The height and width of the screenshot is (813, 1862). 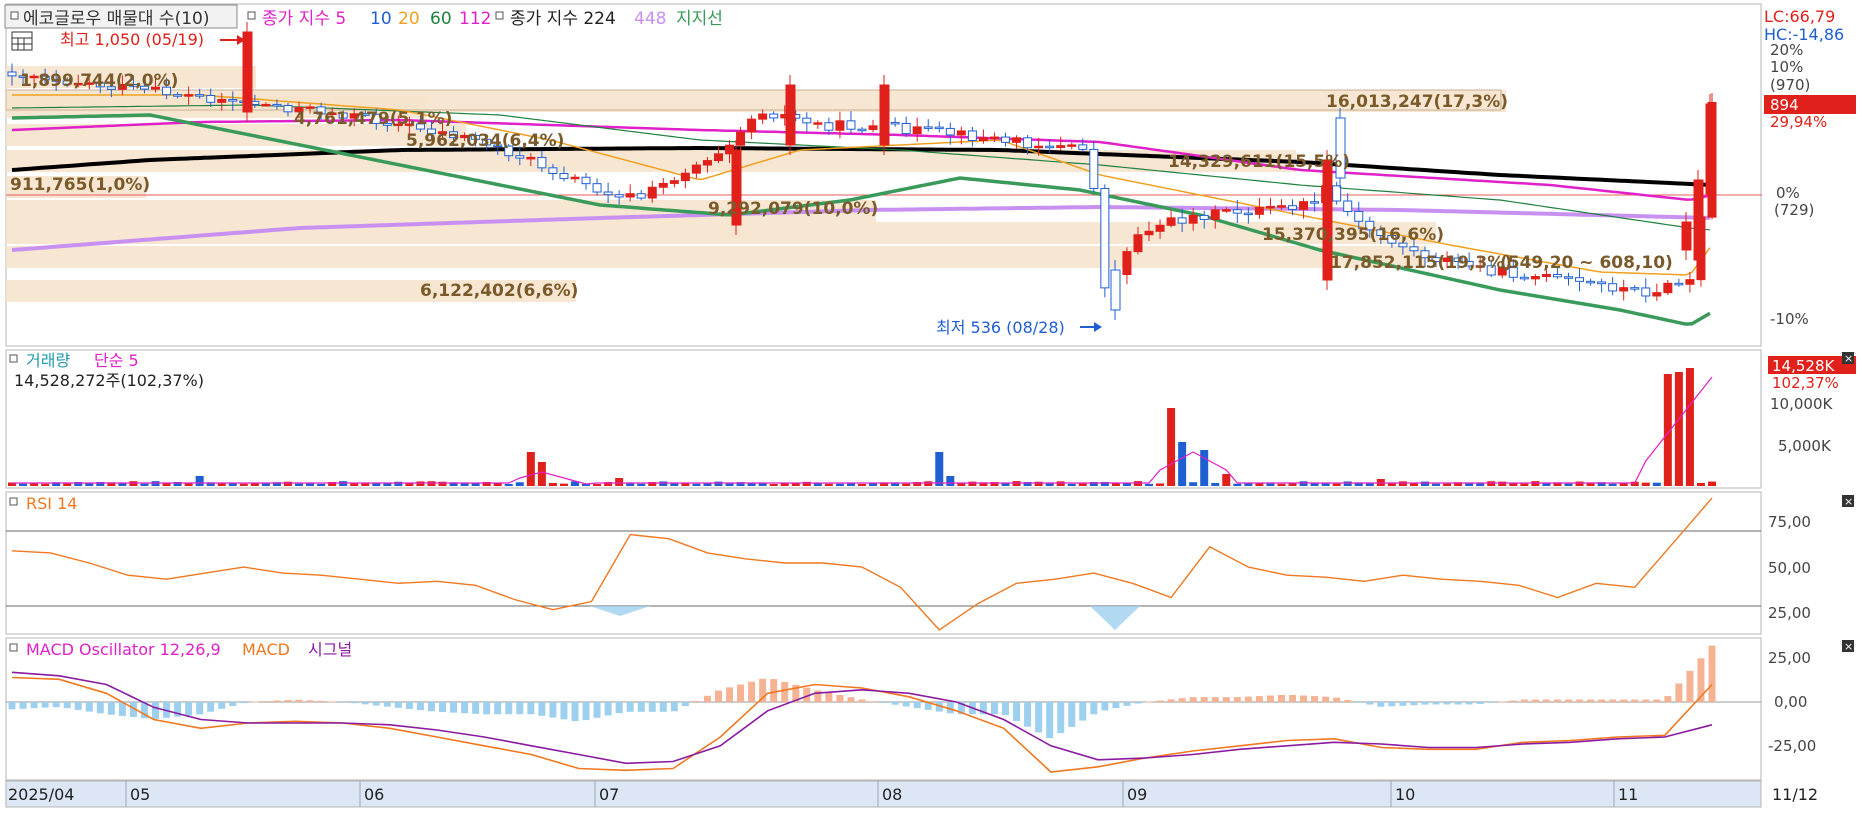 I want to click on calculator-icon, so click(x=22, y=41).